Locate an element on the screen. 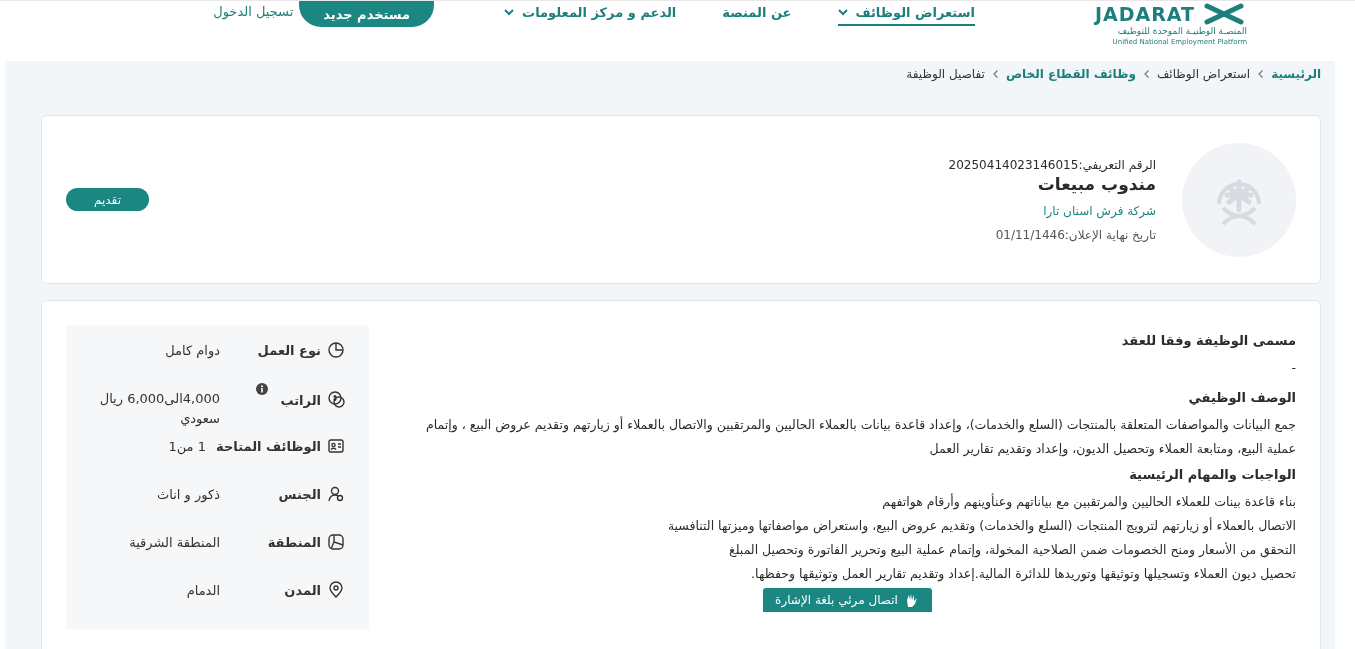 The width and height of the screenshot is (1355, 649). detail-label: المدن is located at coordinates (302, 590).